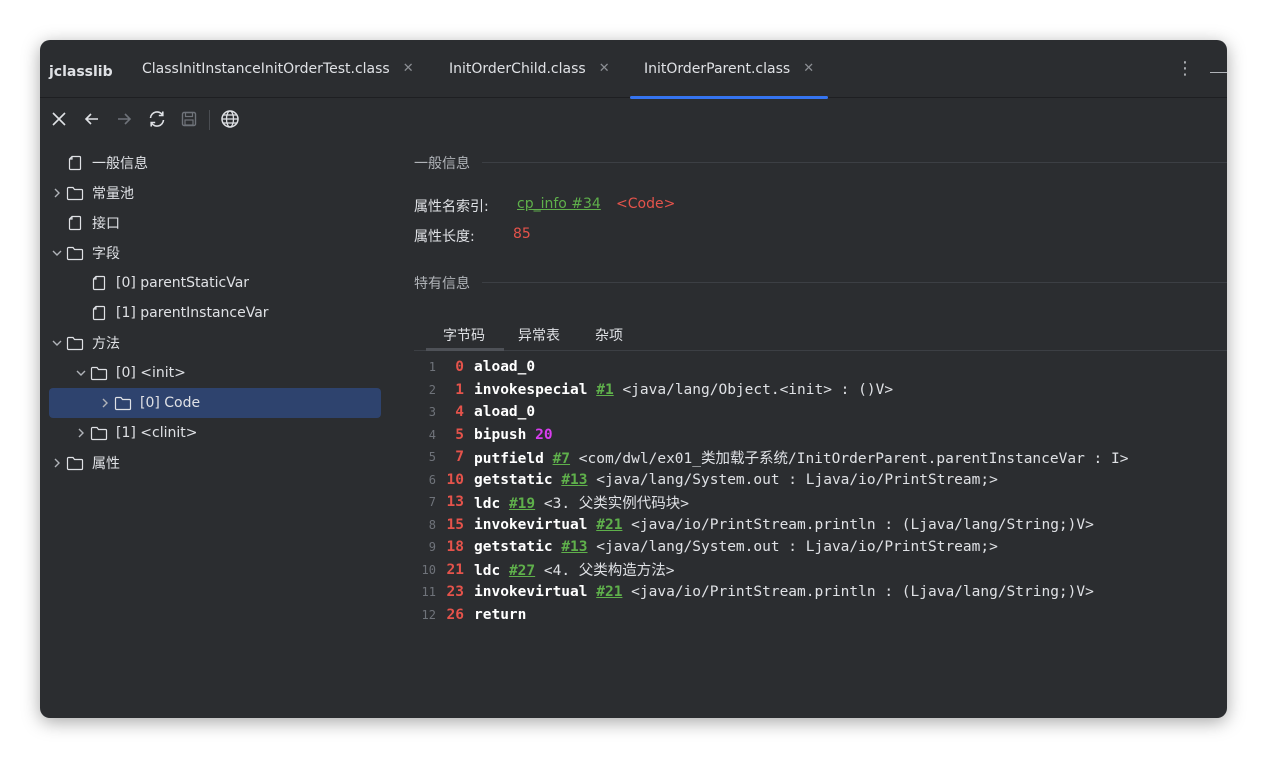 The height and width of the screenshot is (758, 1267). I want to click on instruction-comment: <java/lang/Object.<init> : ()V>, so click(758, 389).